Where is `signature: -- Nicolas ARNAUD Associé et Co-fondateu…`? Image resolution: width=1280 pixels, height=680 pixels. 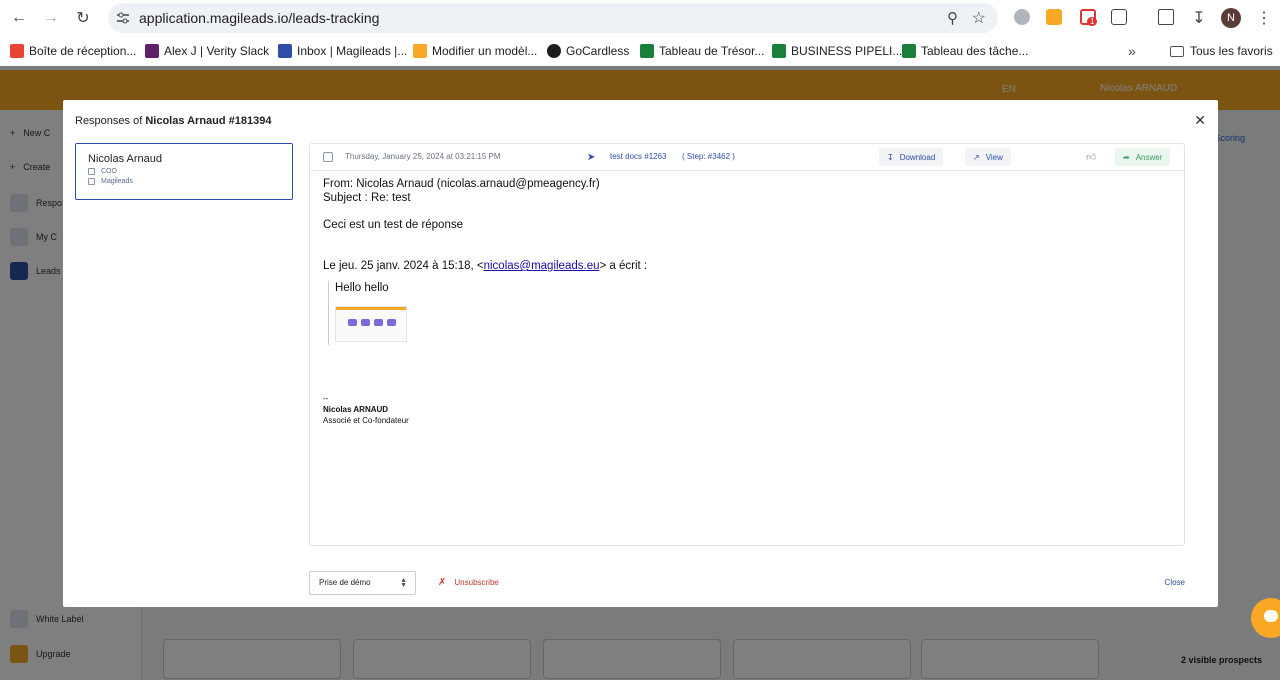
signature: -- Nicolas ARNAUD Associé et Co-fondateu… is located at coordinates (366, 409).